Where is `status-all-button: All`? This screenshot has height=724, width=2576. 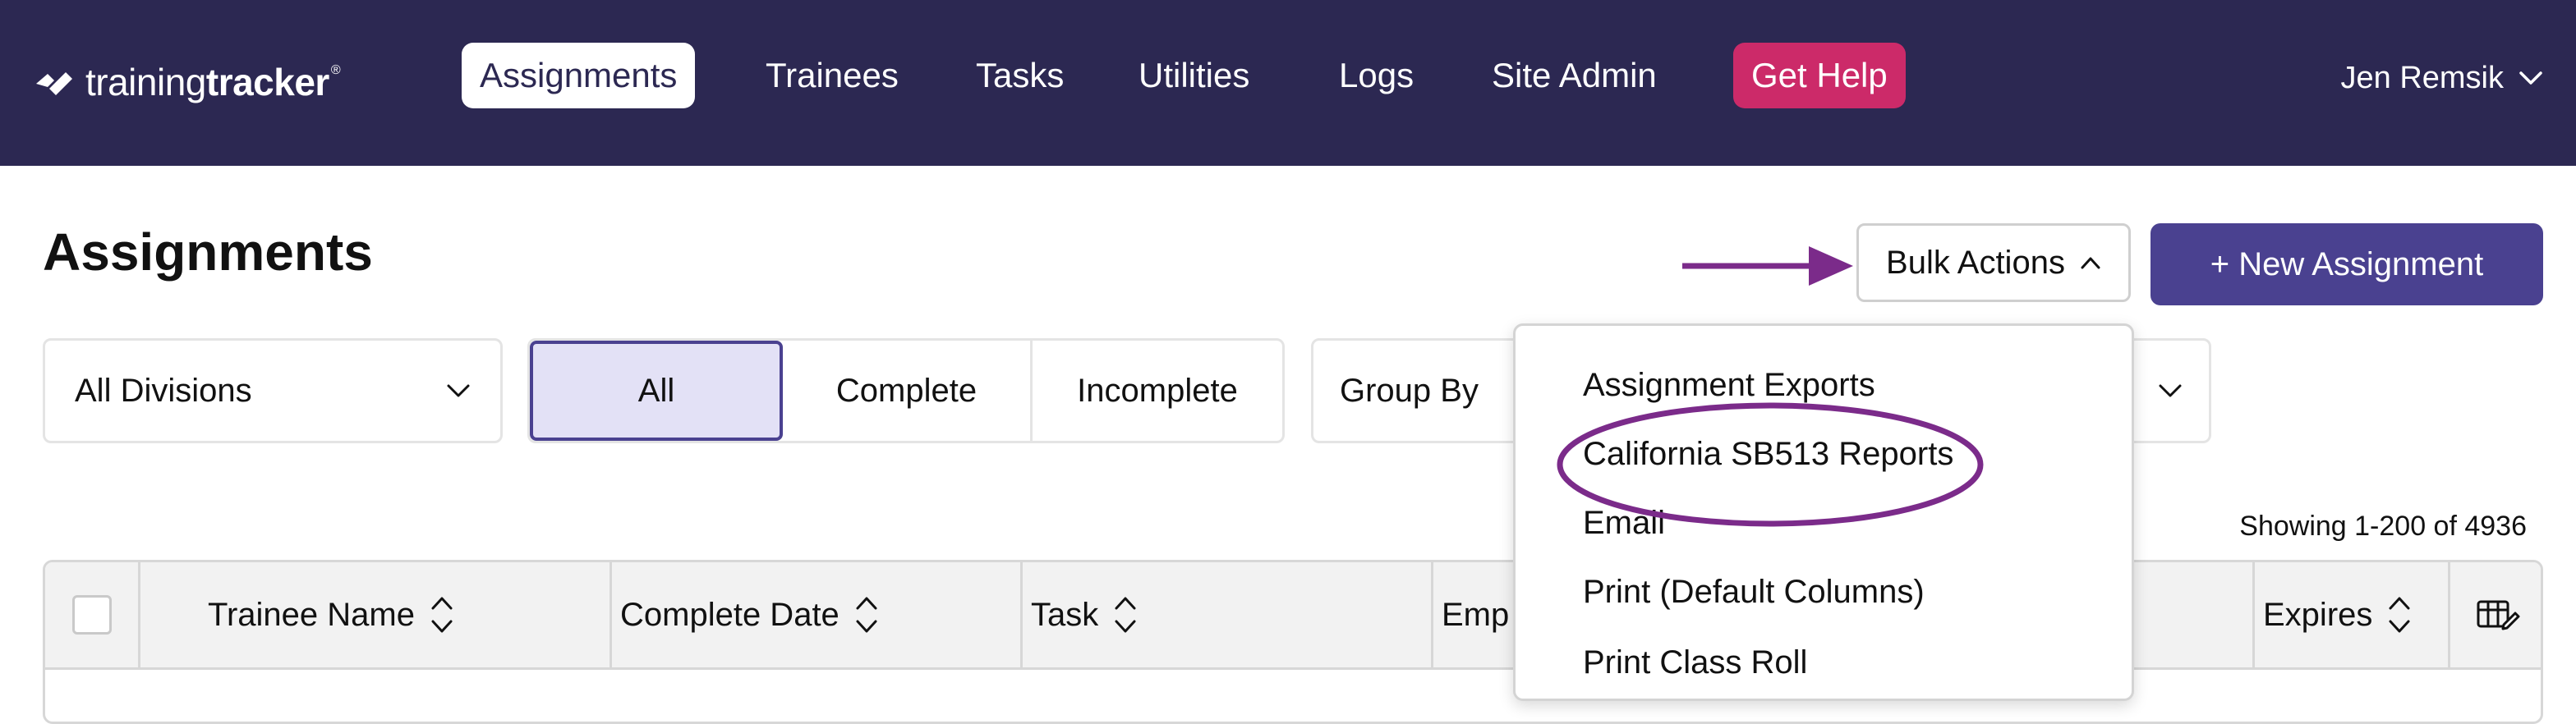
status-all-button: All is located at coordinates (657, 391).